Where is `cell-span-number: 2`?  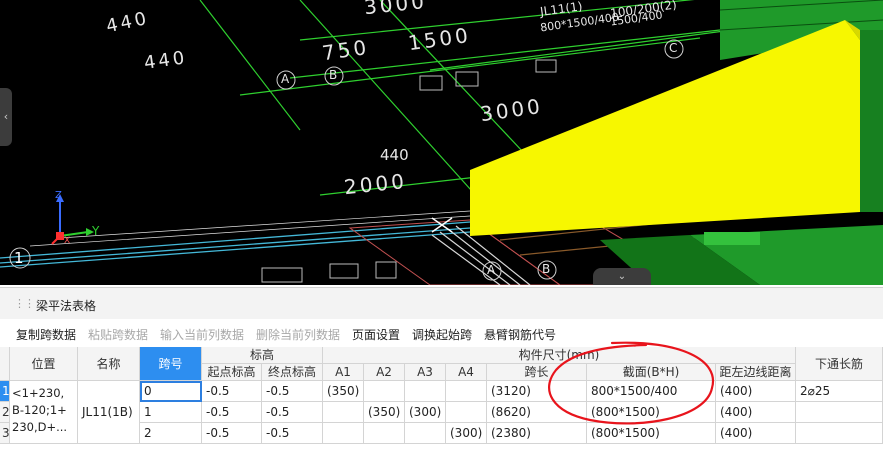 cell-span-number: 2 is located at coordinates (171, 433).